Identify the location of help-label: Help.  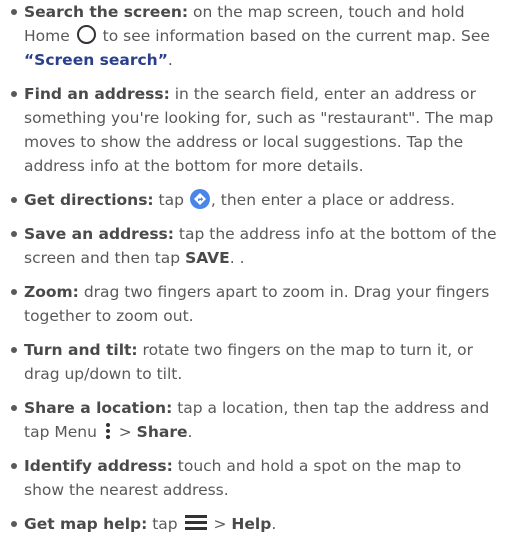
(251, 524).